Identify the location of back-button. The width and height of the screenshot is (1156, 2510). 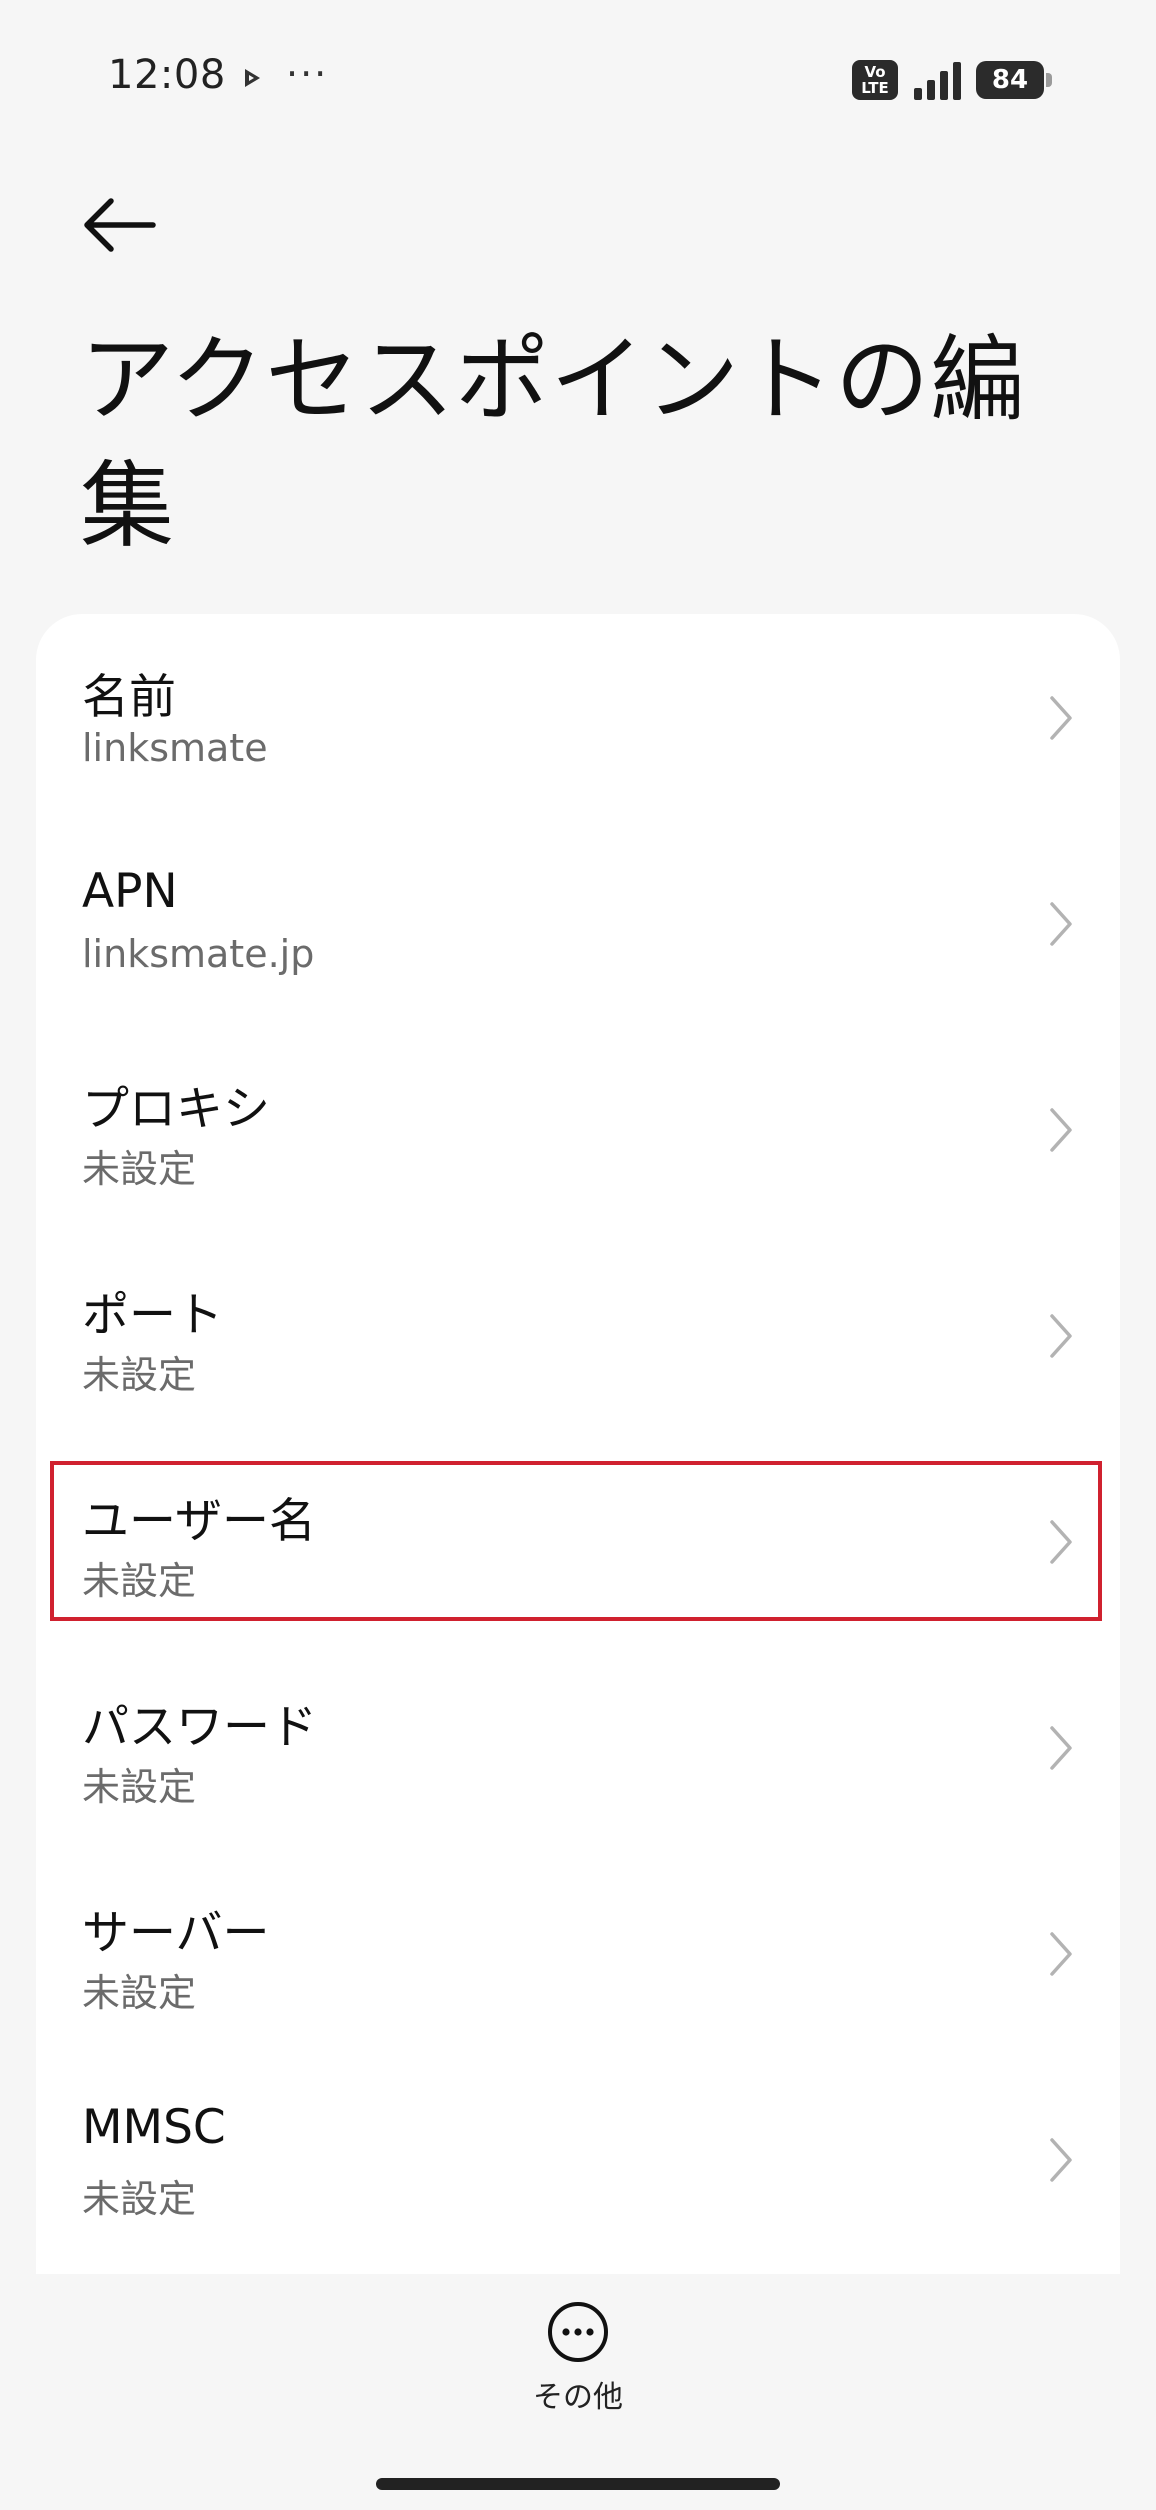
(120, 225).